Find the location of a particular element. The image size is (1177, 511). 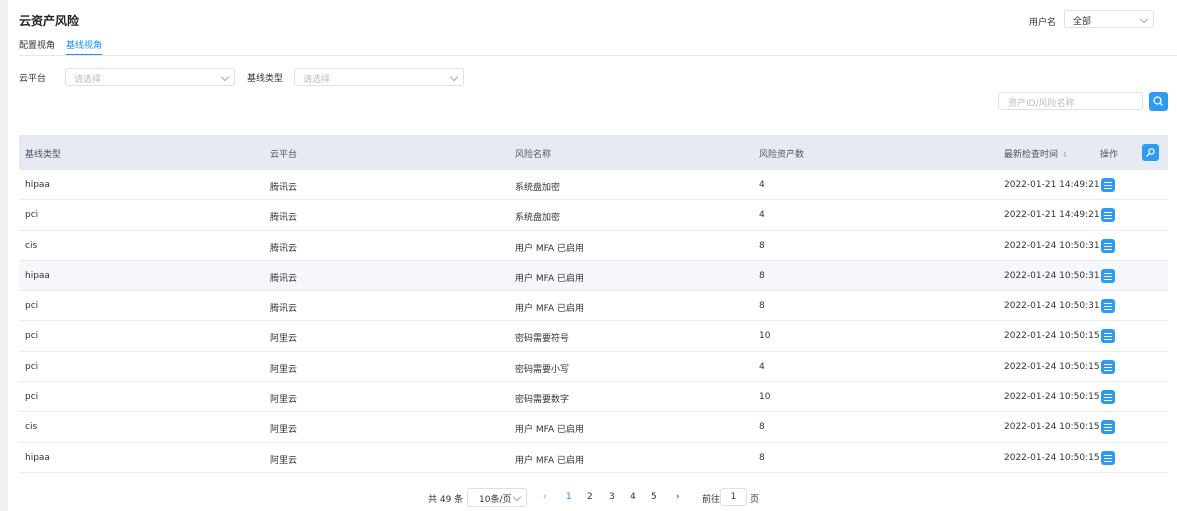

cloud-platform-label: 云平台 is located at coordinates (33, 79).